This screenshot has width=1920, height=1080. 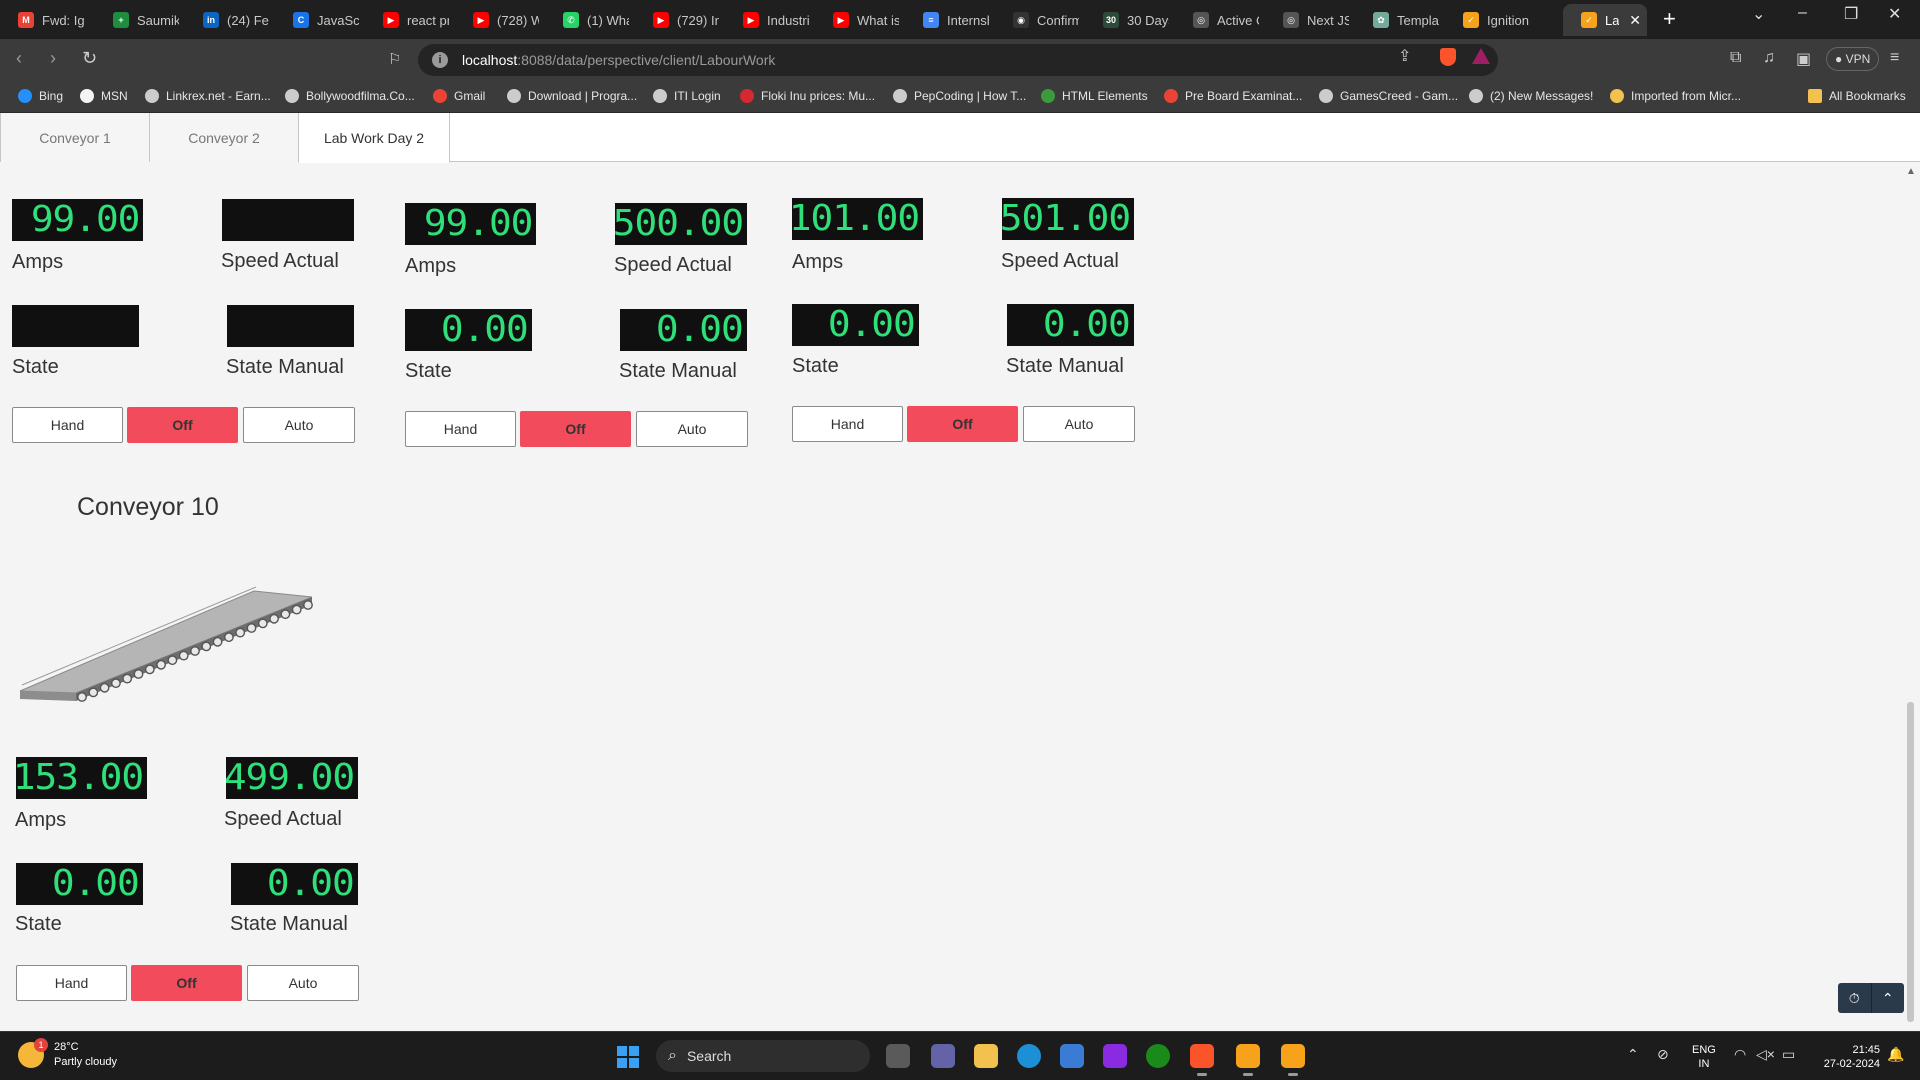 I want to click on browser-tab: ✆(1) What, so click(x=590, y=20).